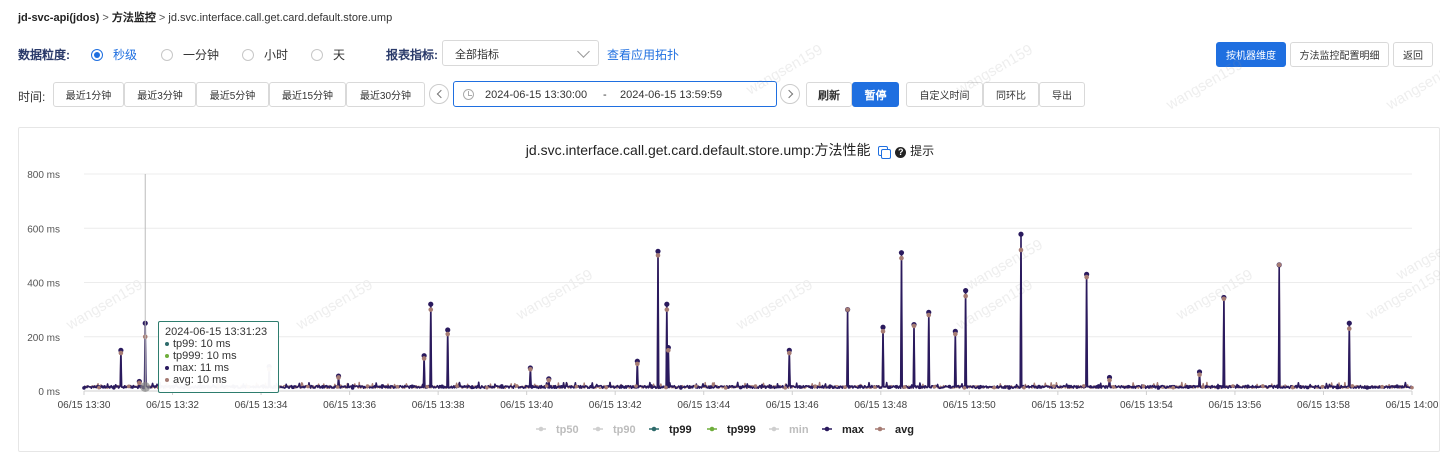  What do you see at coordinates (680, 430) in the screenshot?
I see `legend-label-tp99: tp99` at bounding box center [680, 430].